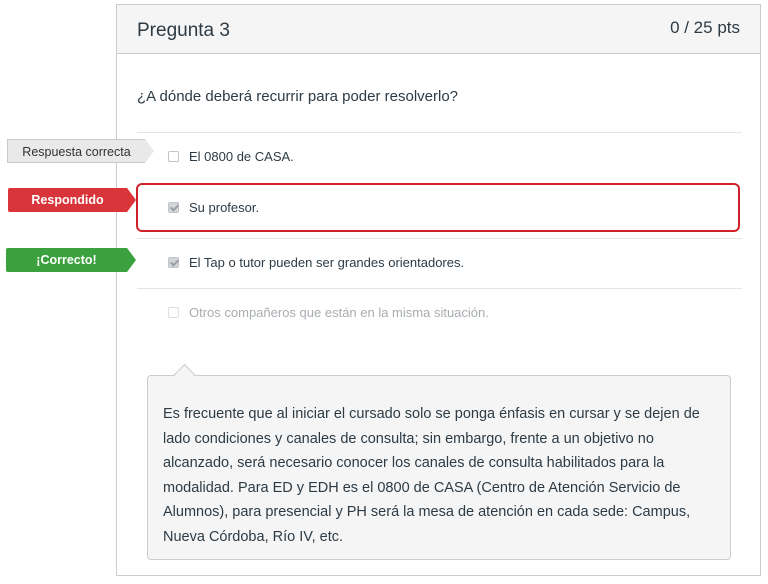  I want to click on question-title: Pregunta 3, so click(183, 30).